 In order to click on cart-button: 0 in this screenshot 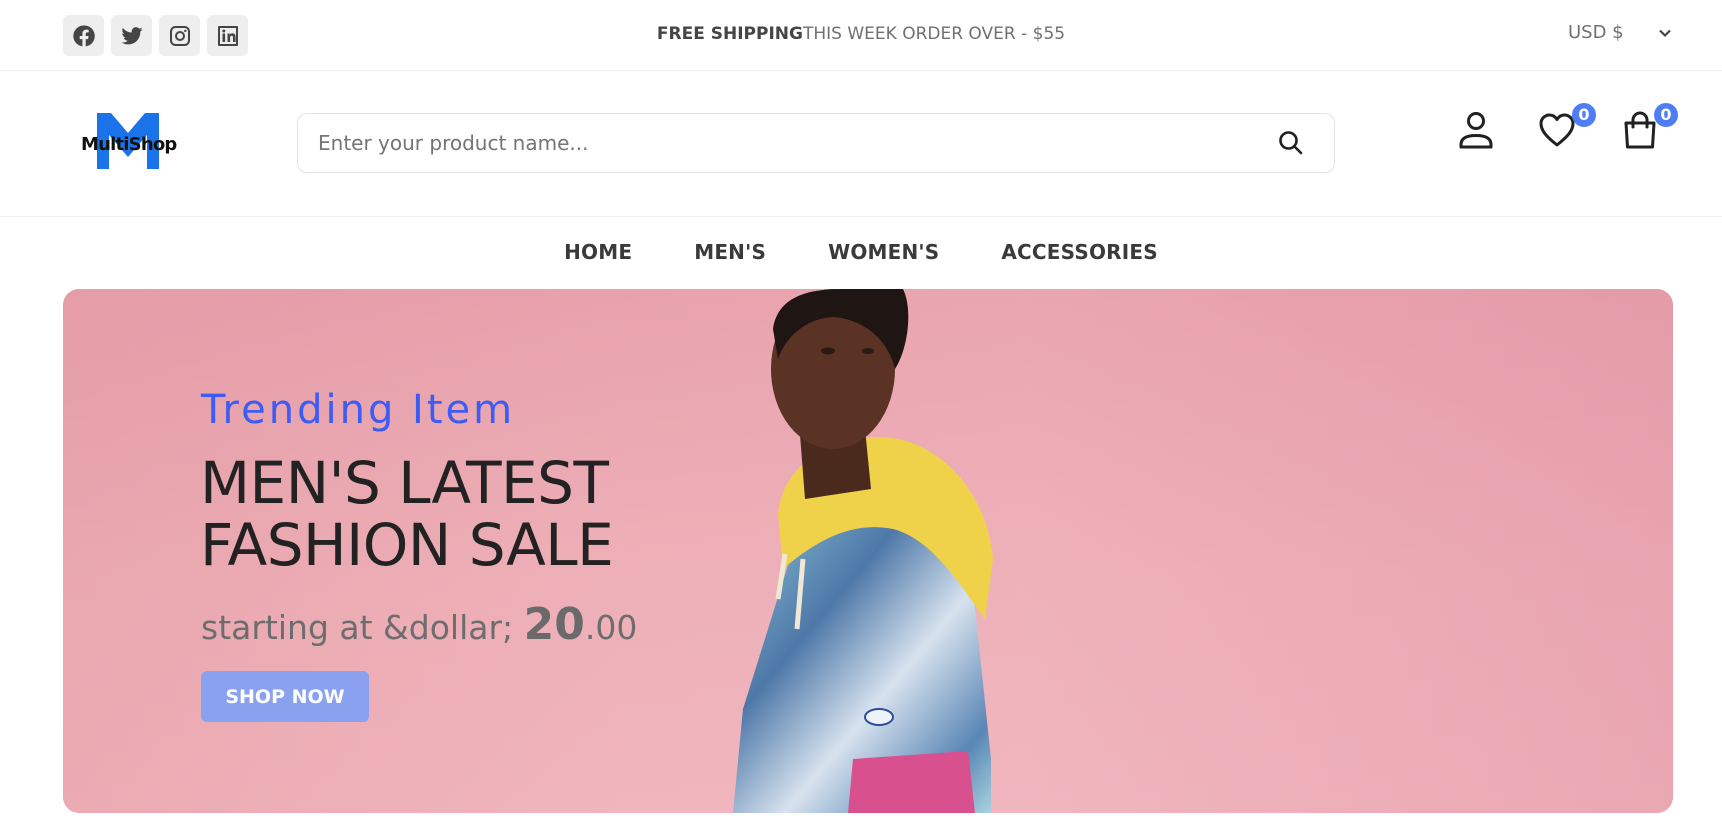, I will do `click(1649, 129)`.